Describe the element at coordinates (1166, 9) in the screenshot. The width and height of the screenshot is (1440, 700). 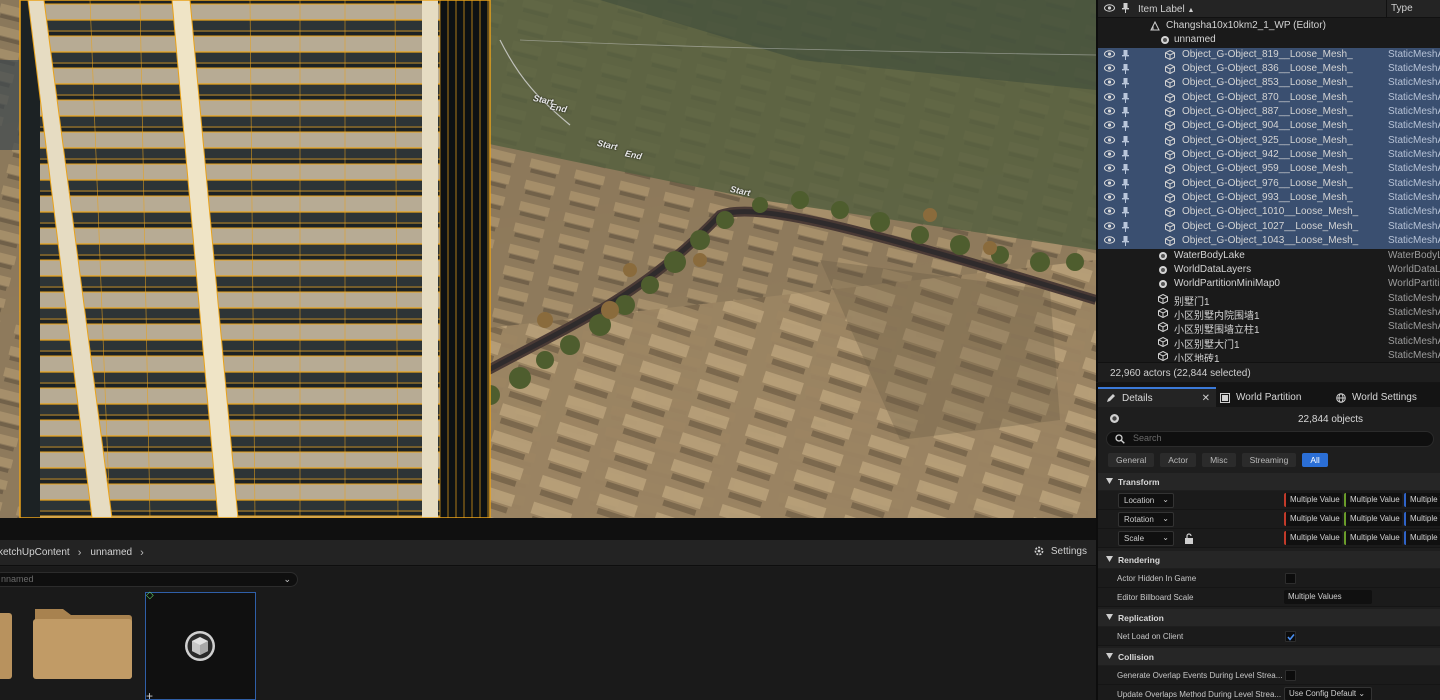
I see `item-label-column-header: Item Label ▲` at that location.